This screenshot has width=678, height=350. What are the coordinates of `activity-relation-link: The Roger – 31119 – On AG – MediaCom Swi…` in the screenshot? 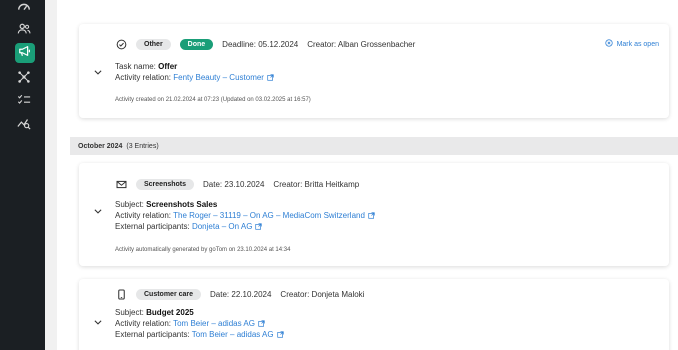 It's located at (274, 215).